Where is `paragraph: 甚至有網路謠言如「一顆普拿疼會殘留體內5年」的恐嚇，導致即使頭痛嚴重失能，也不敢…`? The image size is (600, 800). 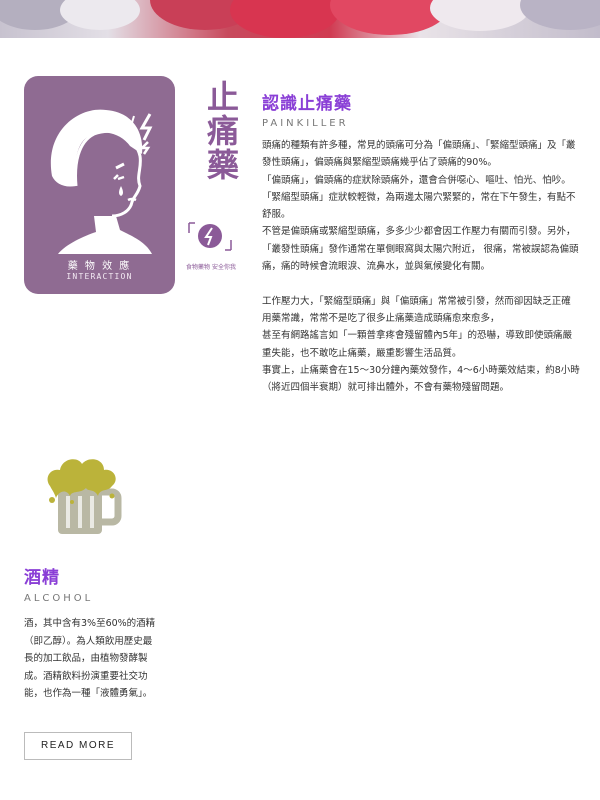 paragraph: 甚至有網路謠言如「一顆普拿疼會殘留體內5年」的恐嚇，導致即使頭痛嚴重失能，也不敢… is located at coordinates (417, 344).